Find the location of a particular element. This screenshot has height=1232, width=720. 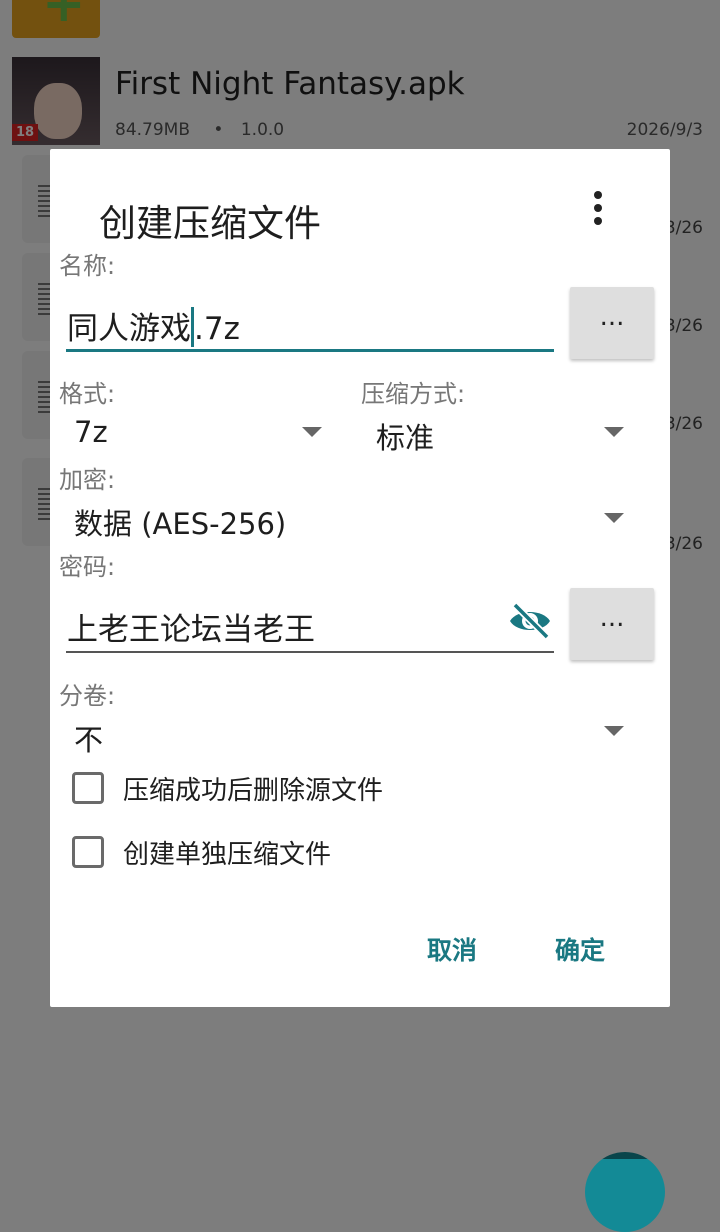

compression-value: 标准 is located at coordinates (405, 438).